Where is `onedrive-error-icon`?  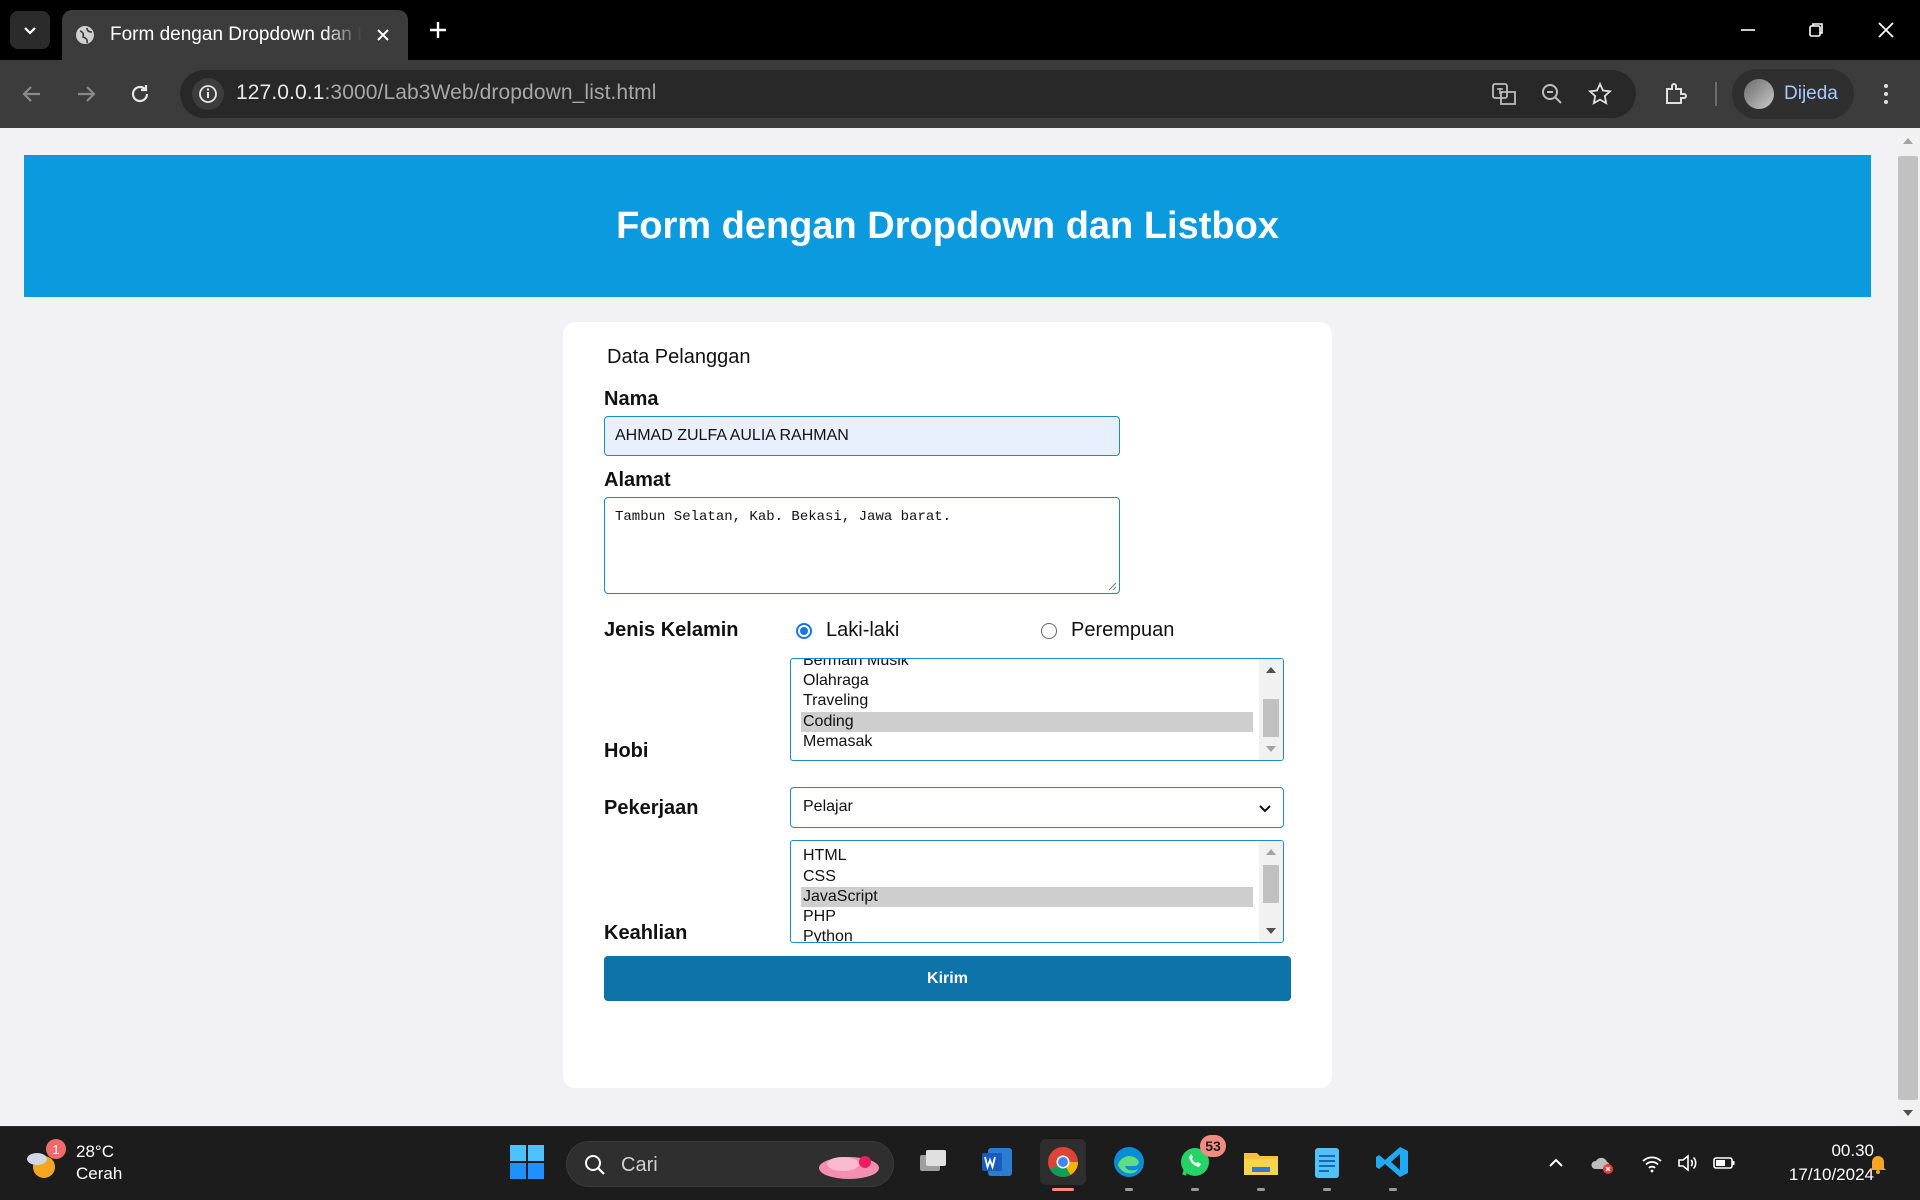 onedrive-error-icon is located at coordinates (1602, 1163).